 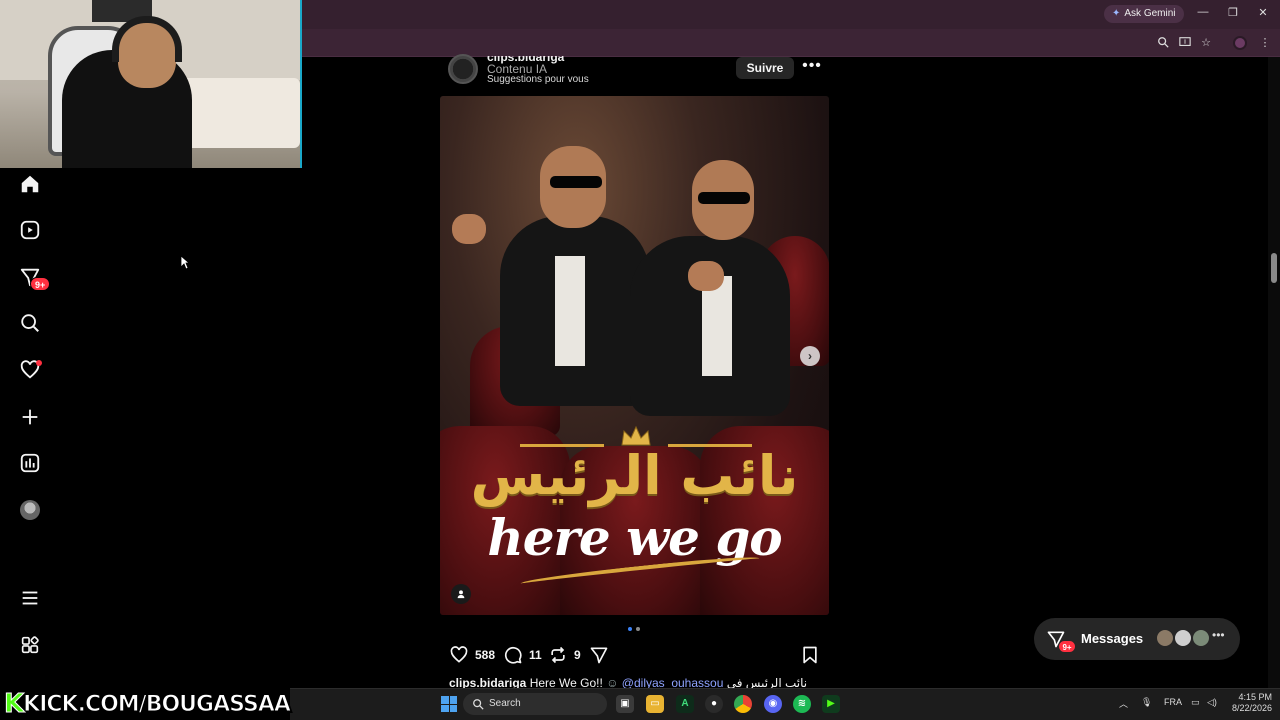 I want to click on notification-dot, so click(x=39, y=363).